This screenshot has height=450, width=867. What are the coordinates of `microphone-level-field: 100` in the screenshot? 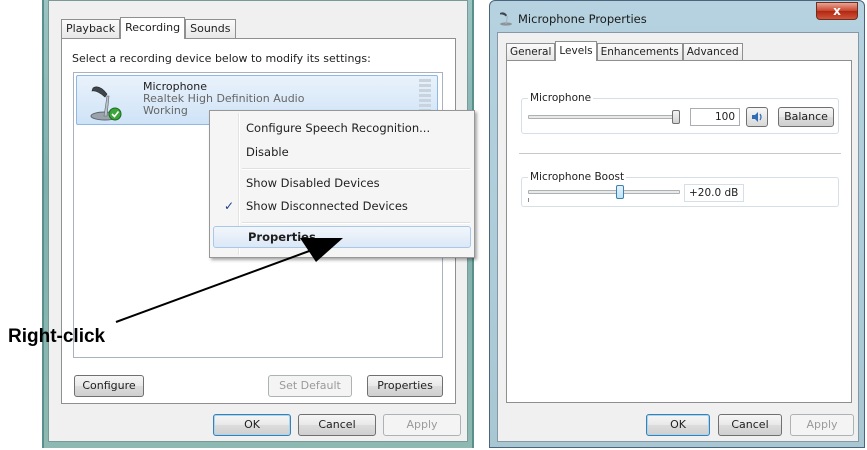 It's located at (715, 117).